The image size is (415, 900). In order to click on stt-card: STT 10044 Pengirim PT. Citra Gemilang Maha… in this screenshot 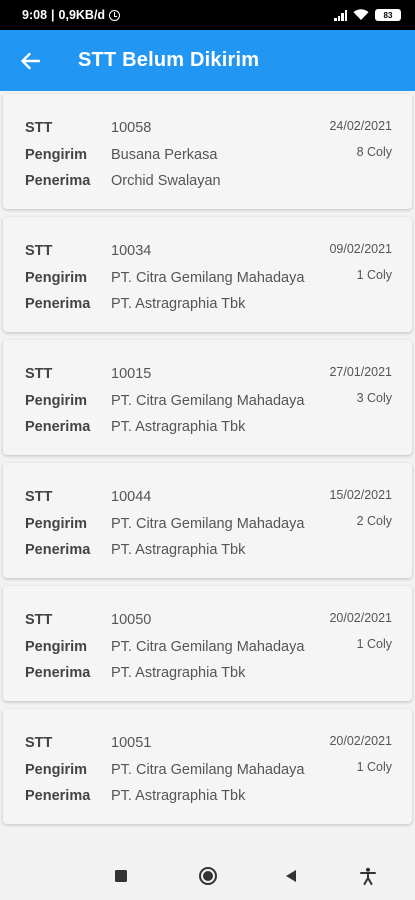, I will do `click(207, 520)`.